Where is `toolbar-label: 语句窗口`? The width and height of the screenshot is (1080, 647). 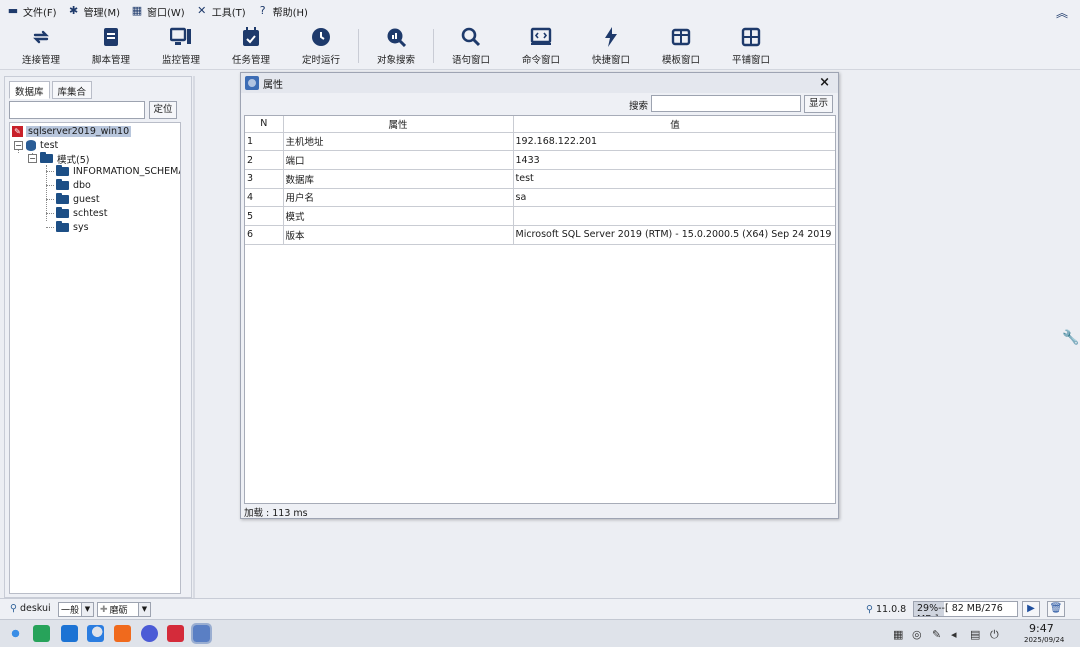 toolbar-label: 语句窗口 is located at coordinates (470, 60).